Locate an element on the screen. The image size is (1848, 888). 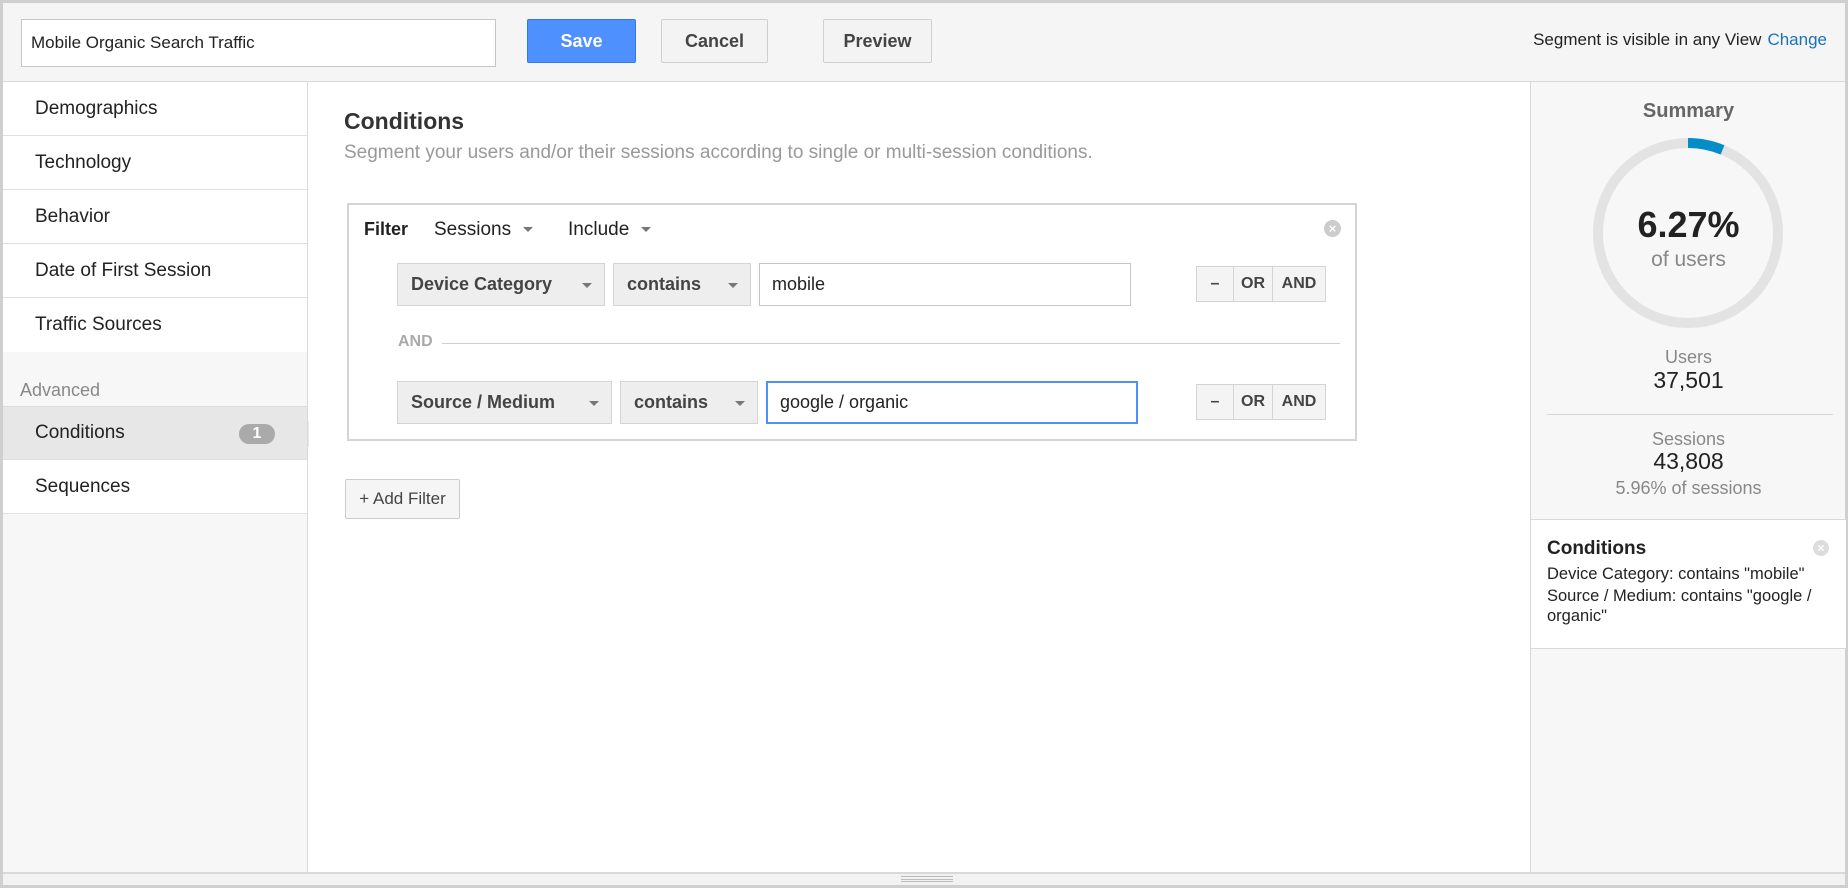
filter-scope-dropdown: Sessions is located at coordinates (484, 230).